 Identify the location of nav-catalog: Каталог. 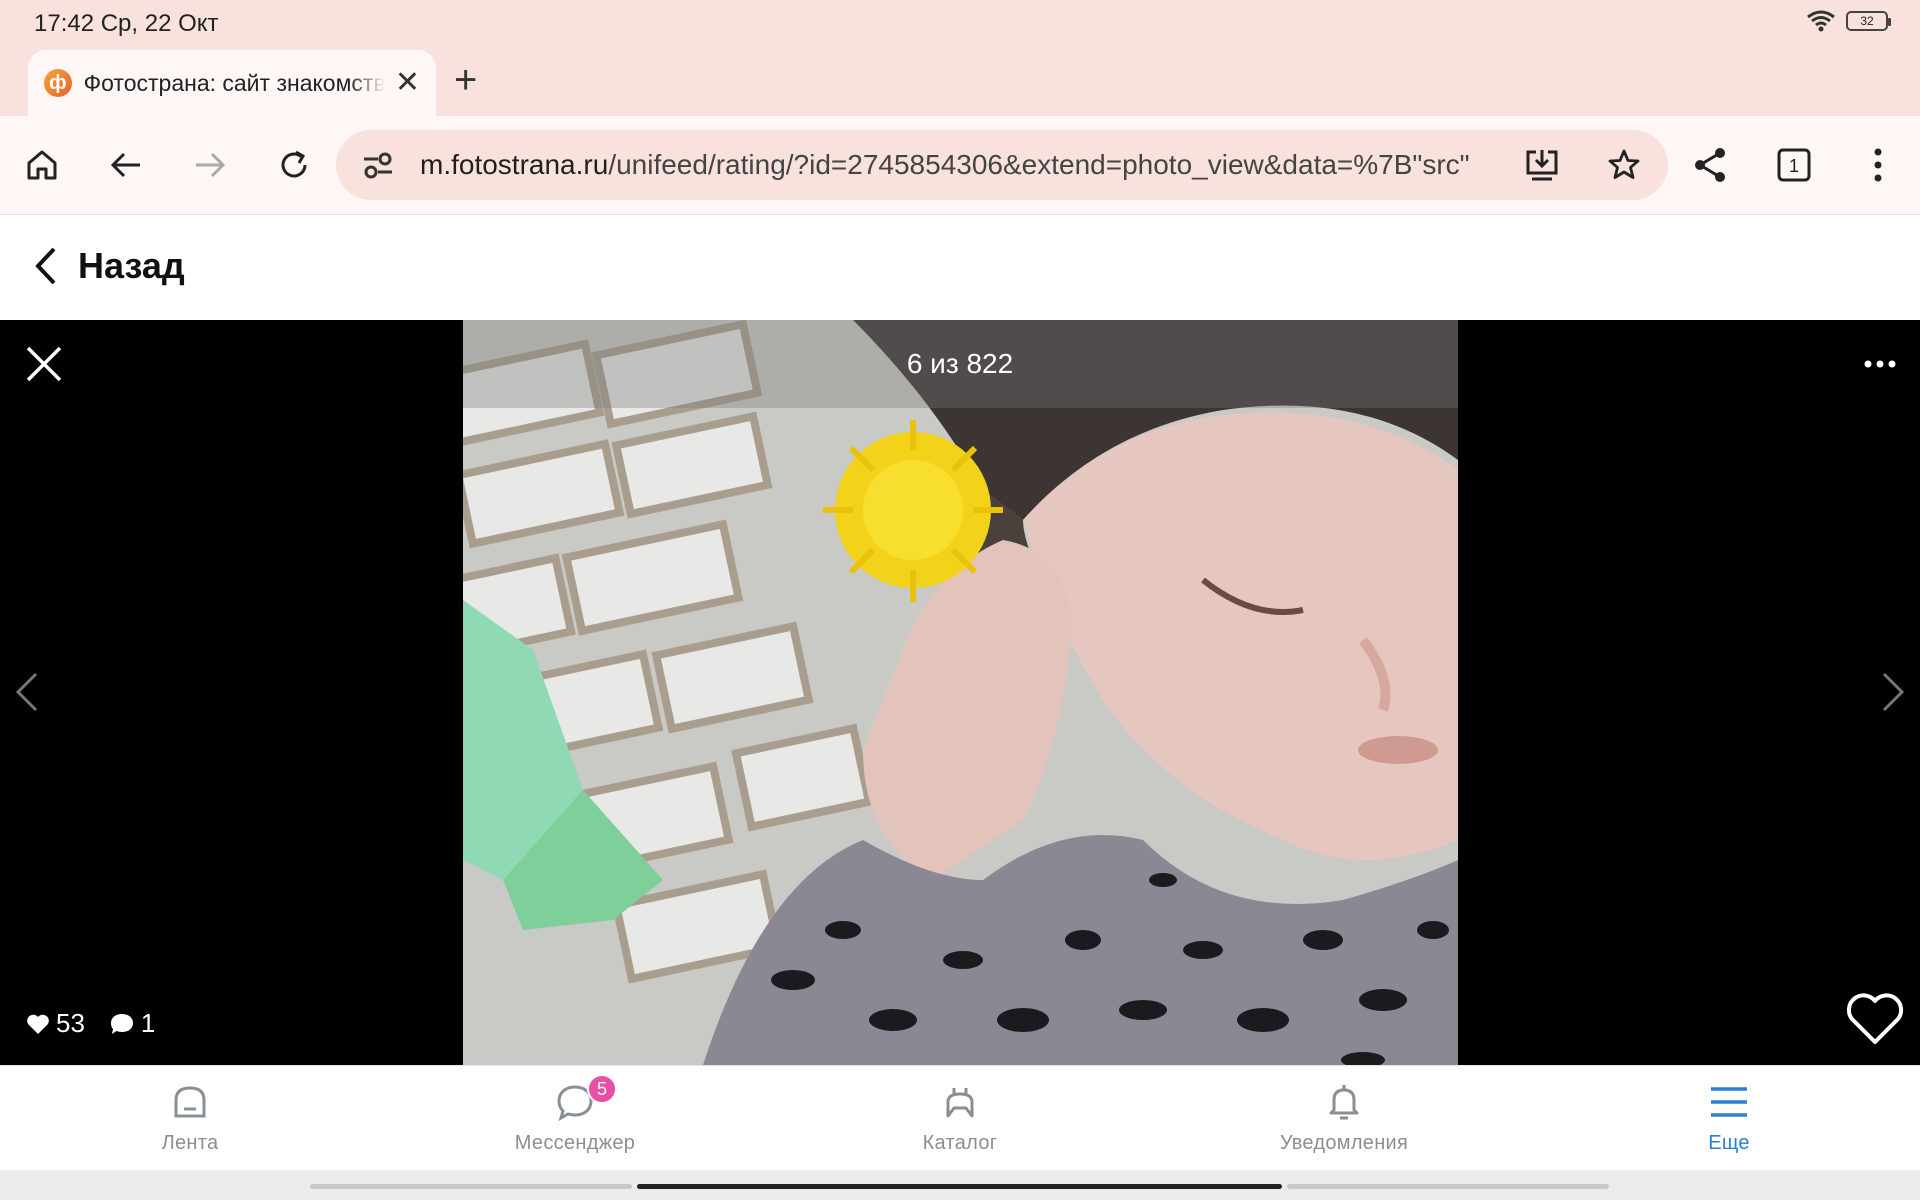
(960, 1116).